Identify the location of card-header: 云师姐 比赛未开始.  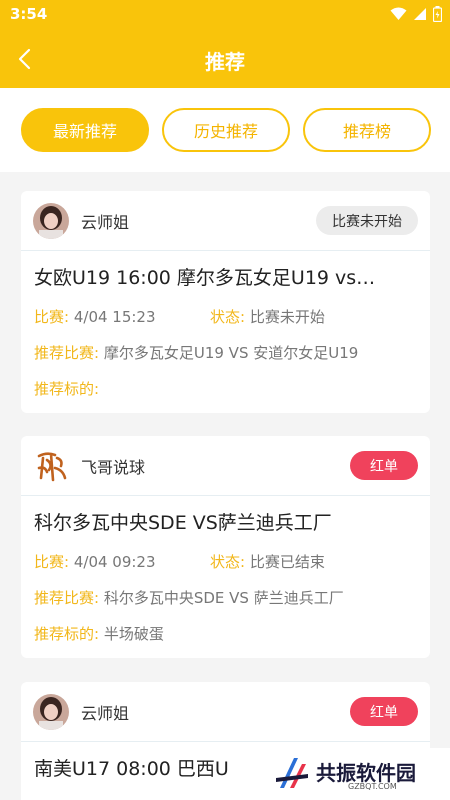
(225, 221).